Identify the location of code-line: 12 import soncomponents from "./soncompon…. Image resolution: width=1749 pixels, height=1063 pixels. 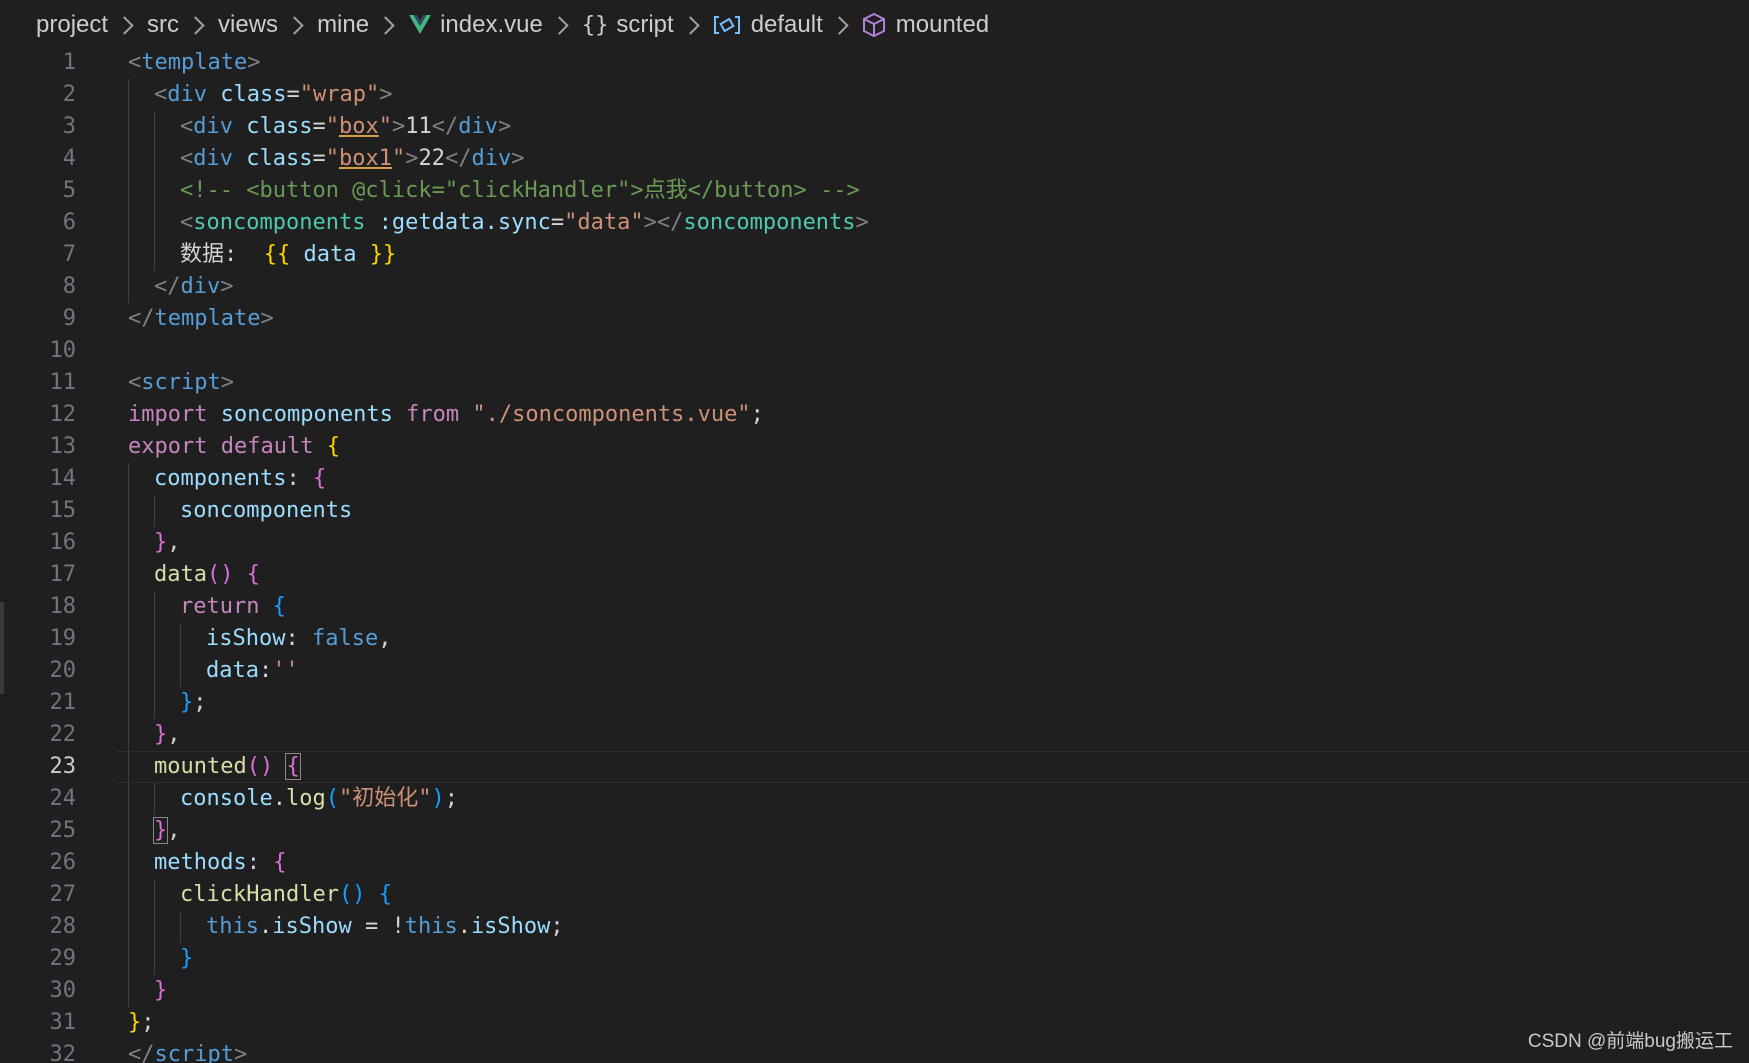
(874, 415).